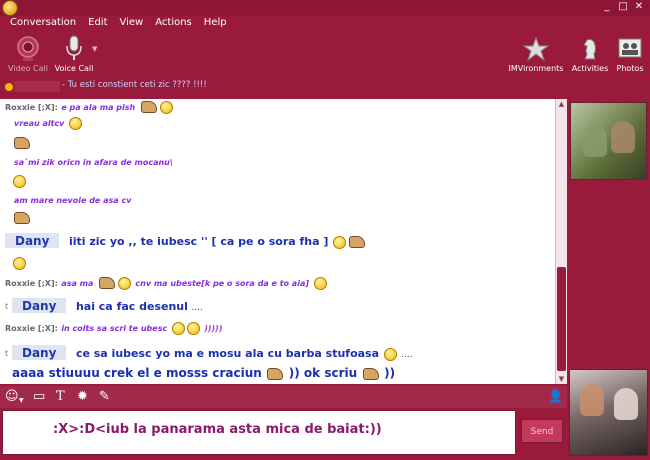 The image size is (650, 460). I want to click on message-text: e pa ala ma pish, so click(98, 107).